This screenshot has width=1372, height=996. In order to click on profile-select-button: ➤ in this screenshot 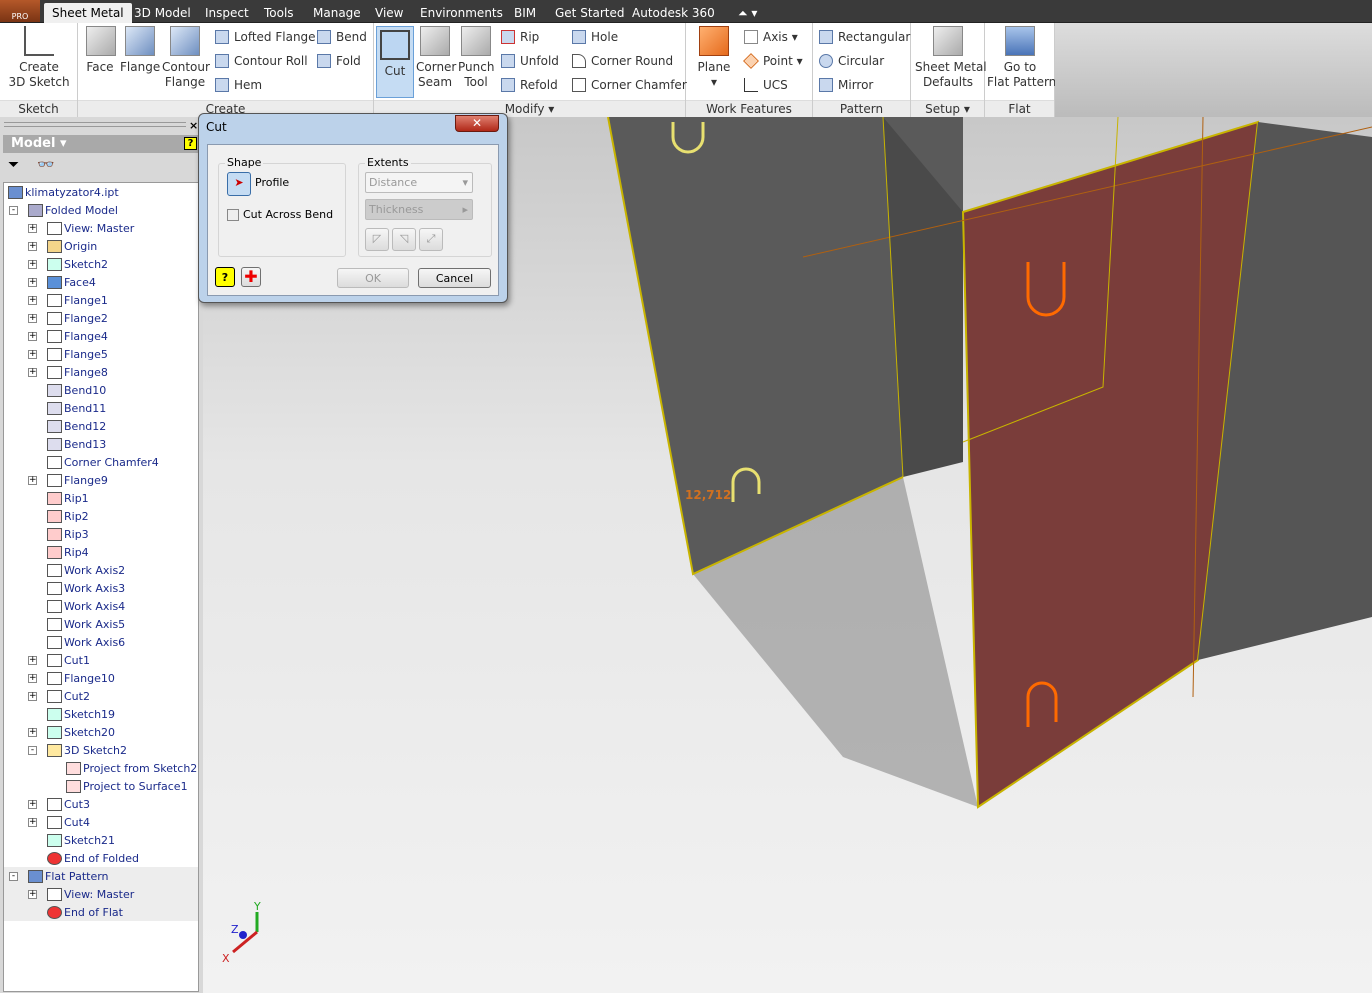, I will do `click(239, 184)`.